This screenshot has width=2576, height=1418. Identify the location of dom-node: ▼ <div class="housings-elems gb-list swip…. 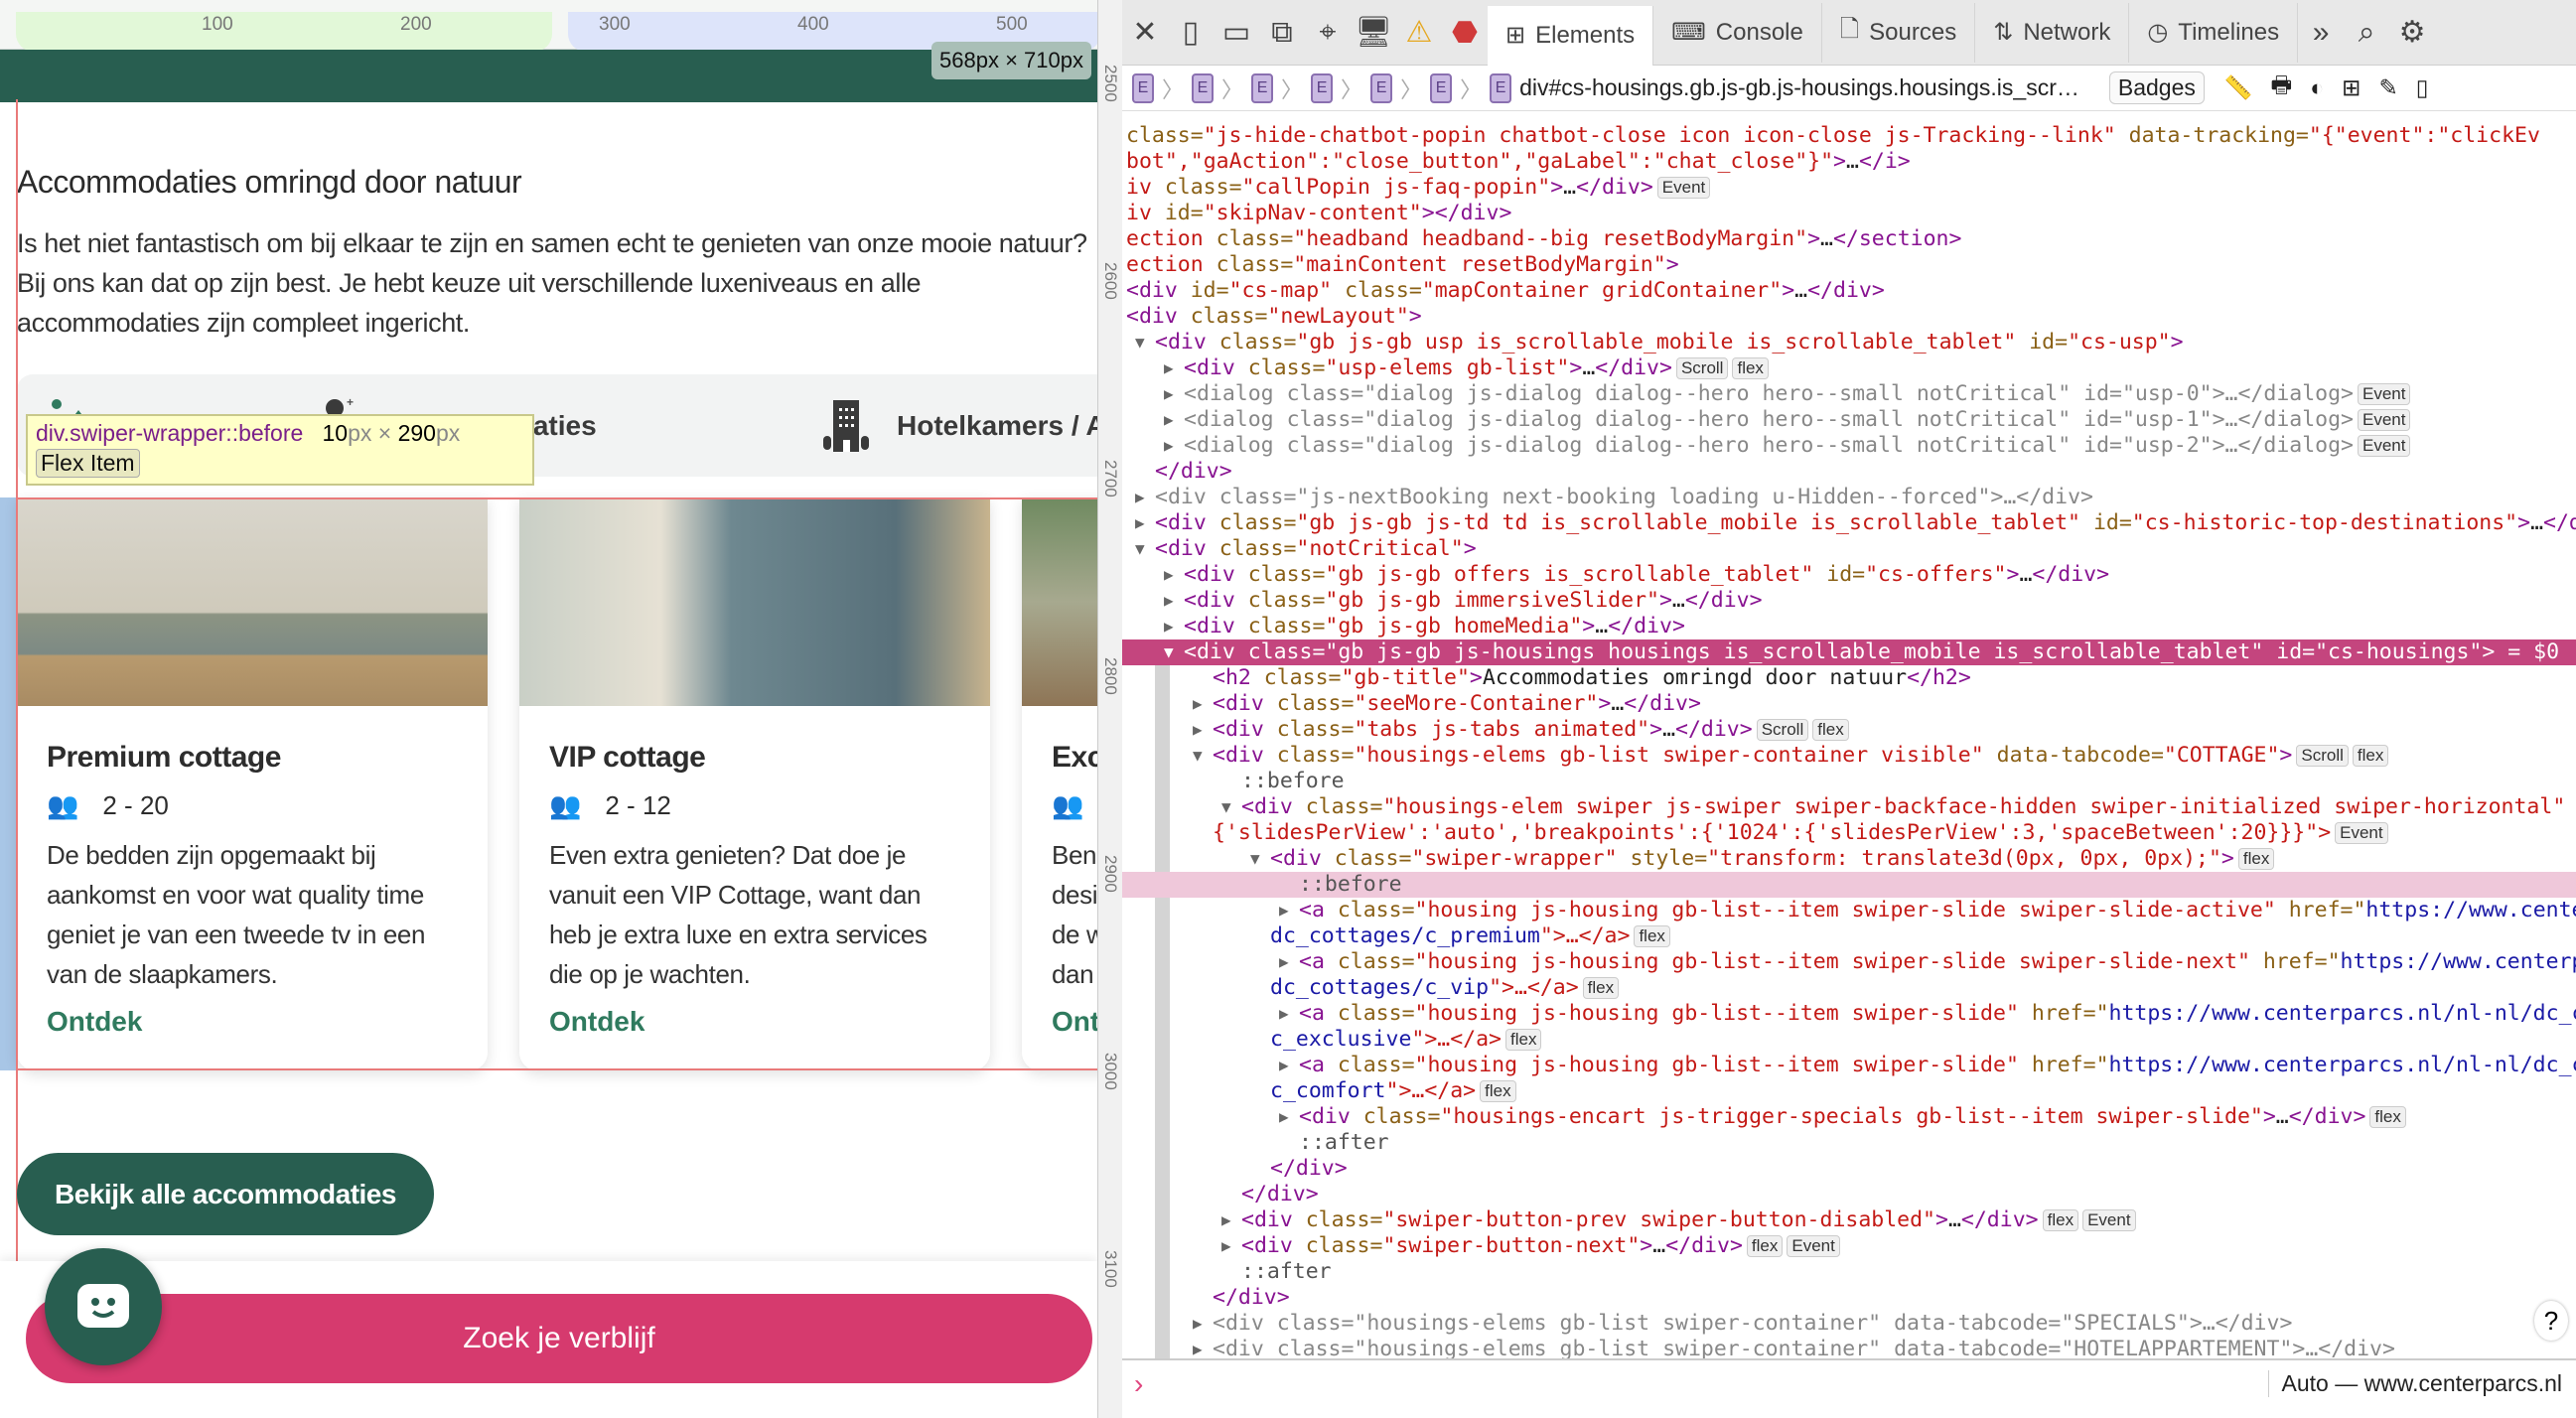
(1849, 756).